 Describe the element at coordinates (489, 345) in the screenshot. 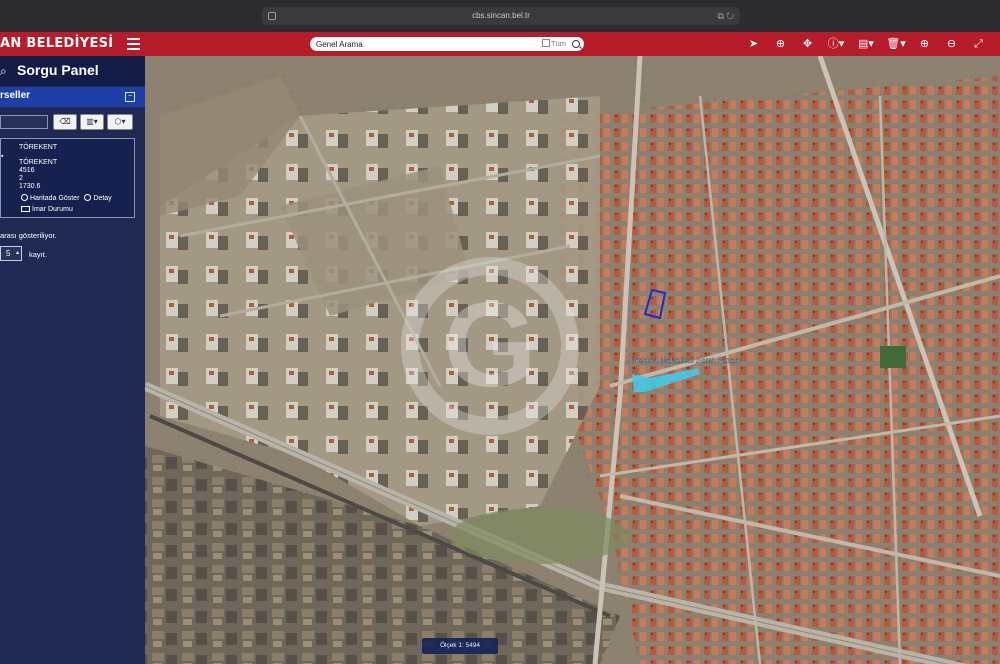

I see `watermark-text: G` at that location.